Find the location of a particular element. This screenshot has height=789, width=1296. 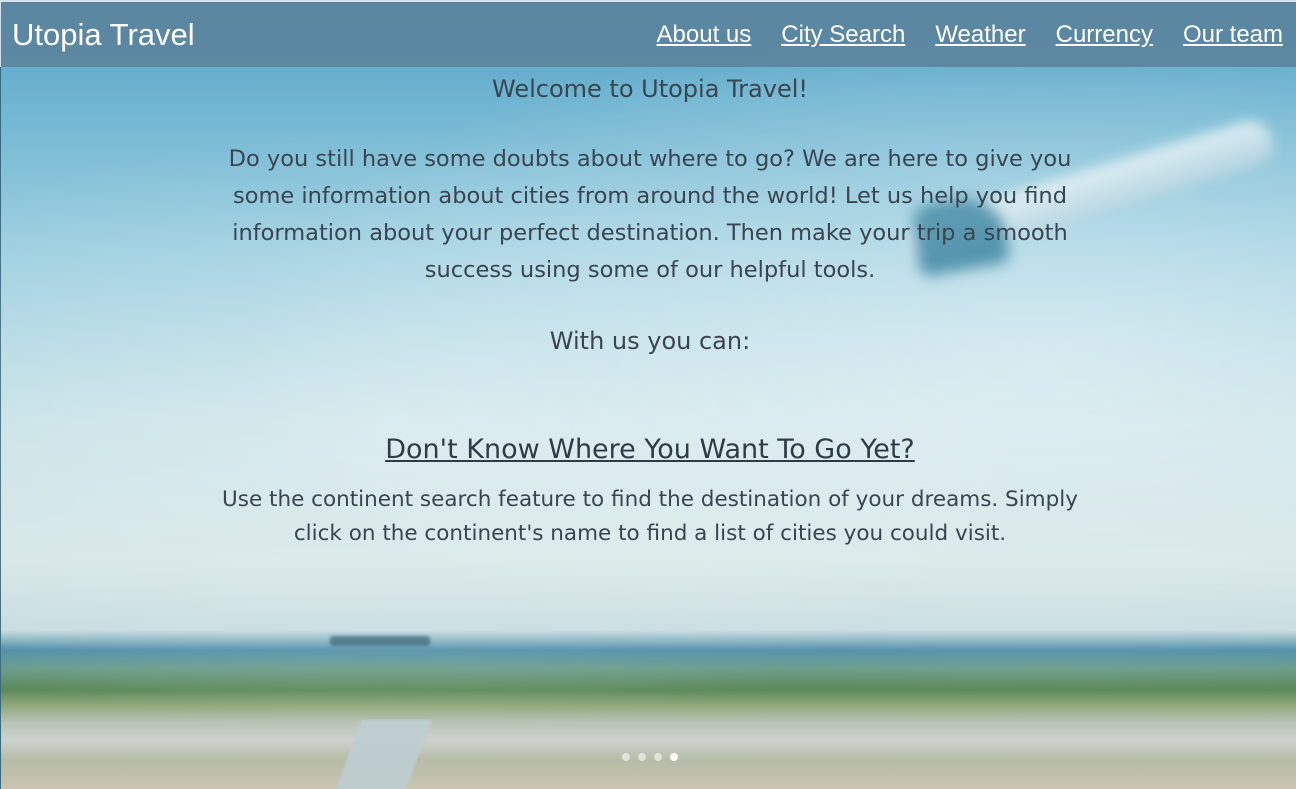

brand-link: Utopia Travel is located at coordinates (103, 35).